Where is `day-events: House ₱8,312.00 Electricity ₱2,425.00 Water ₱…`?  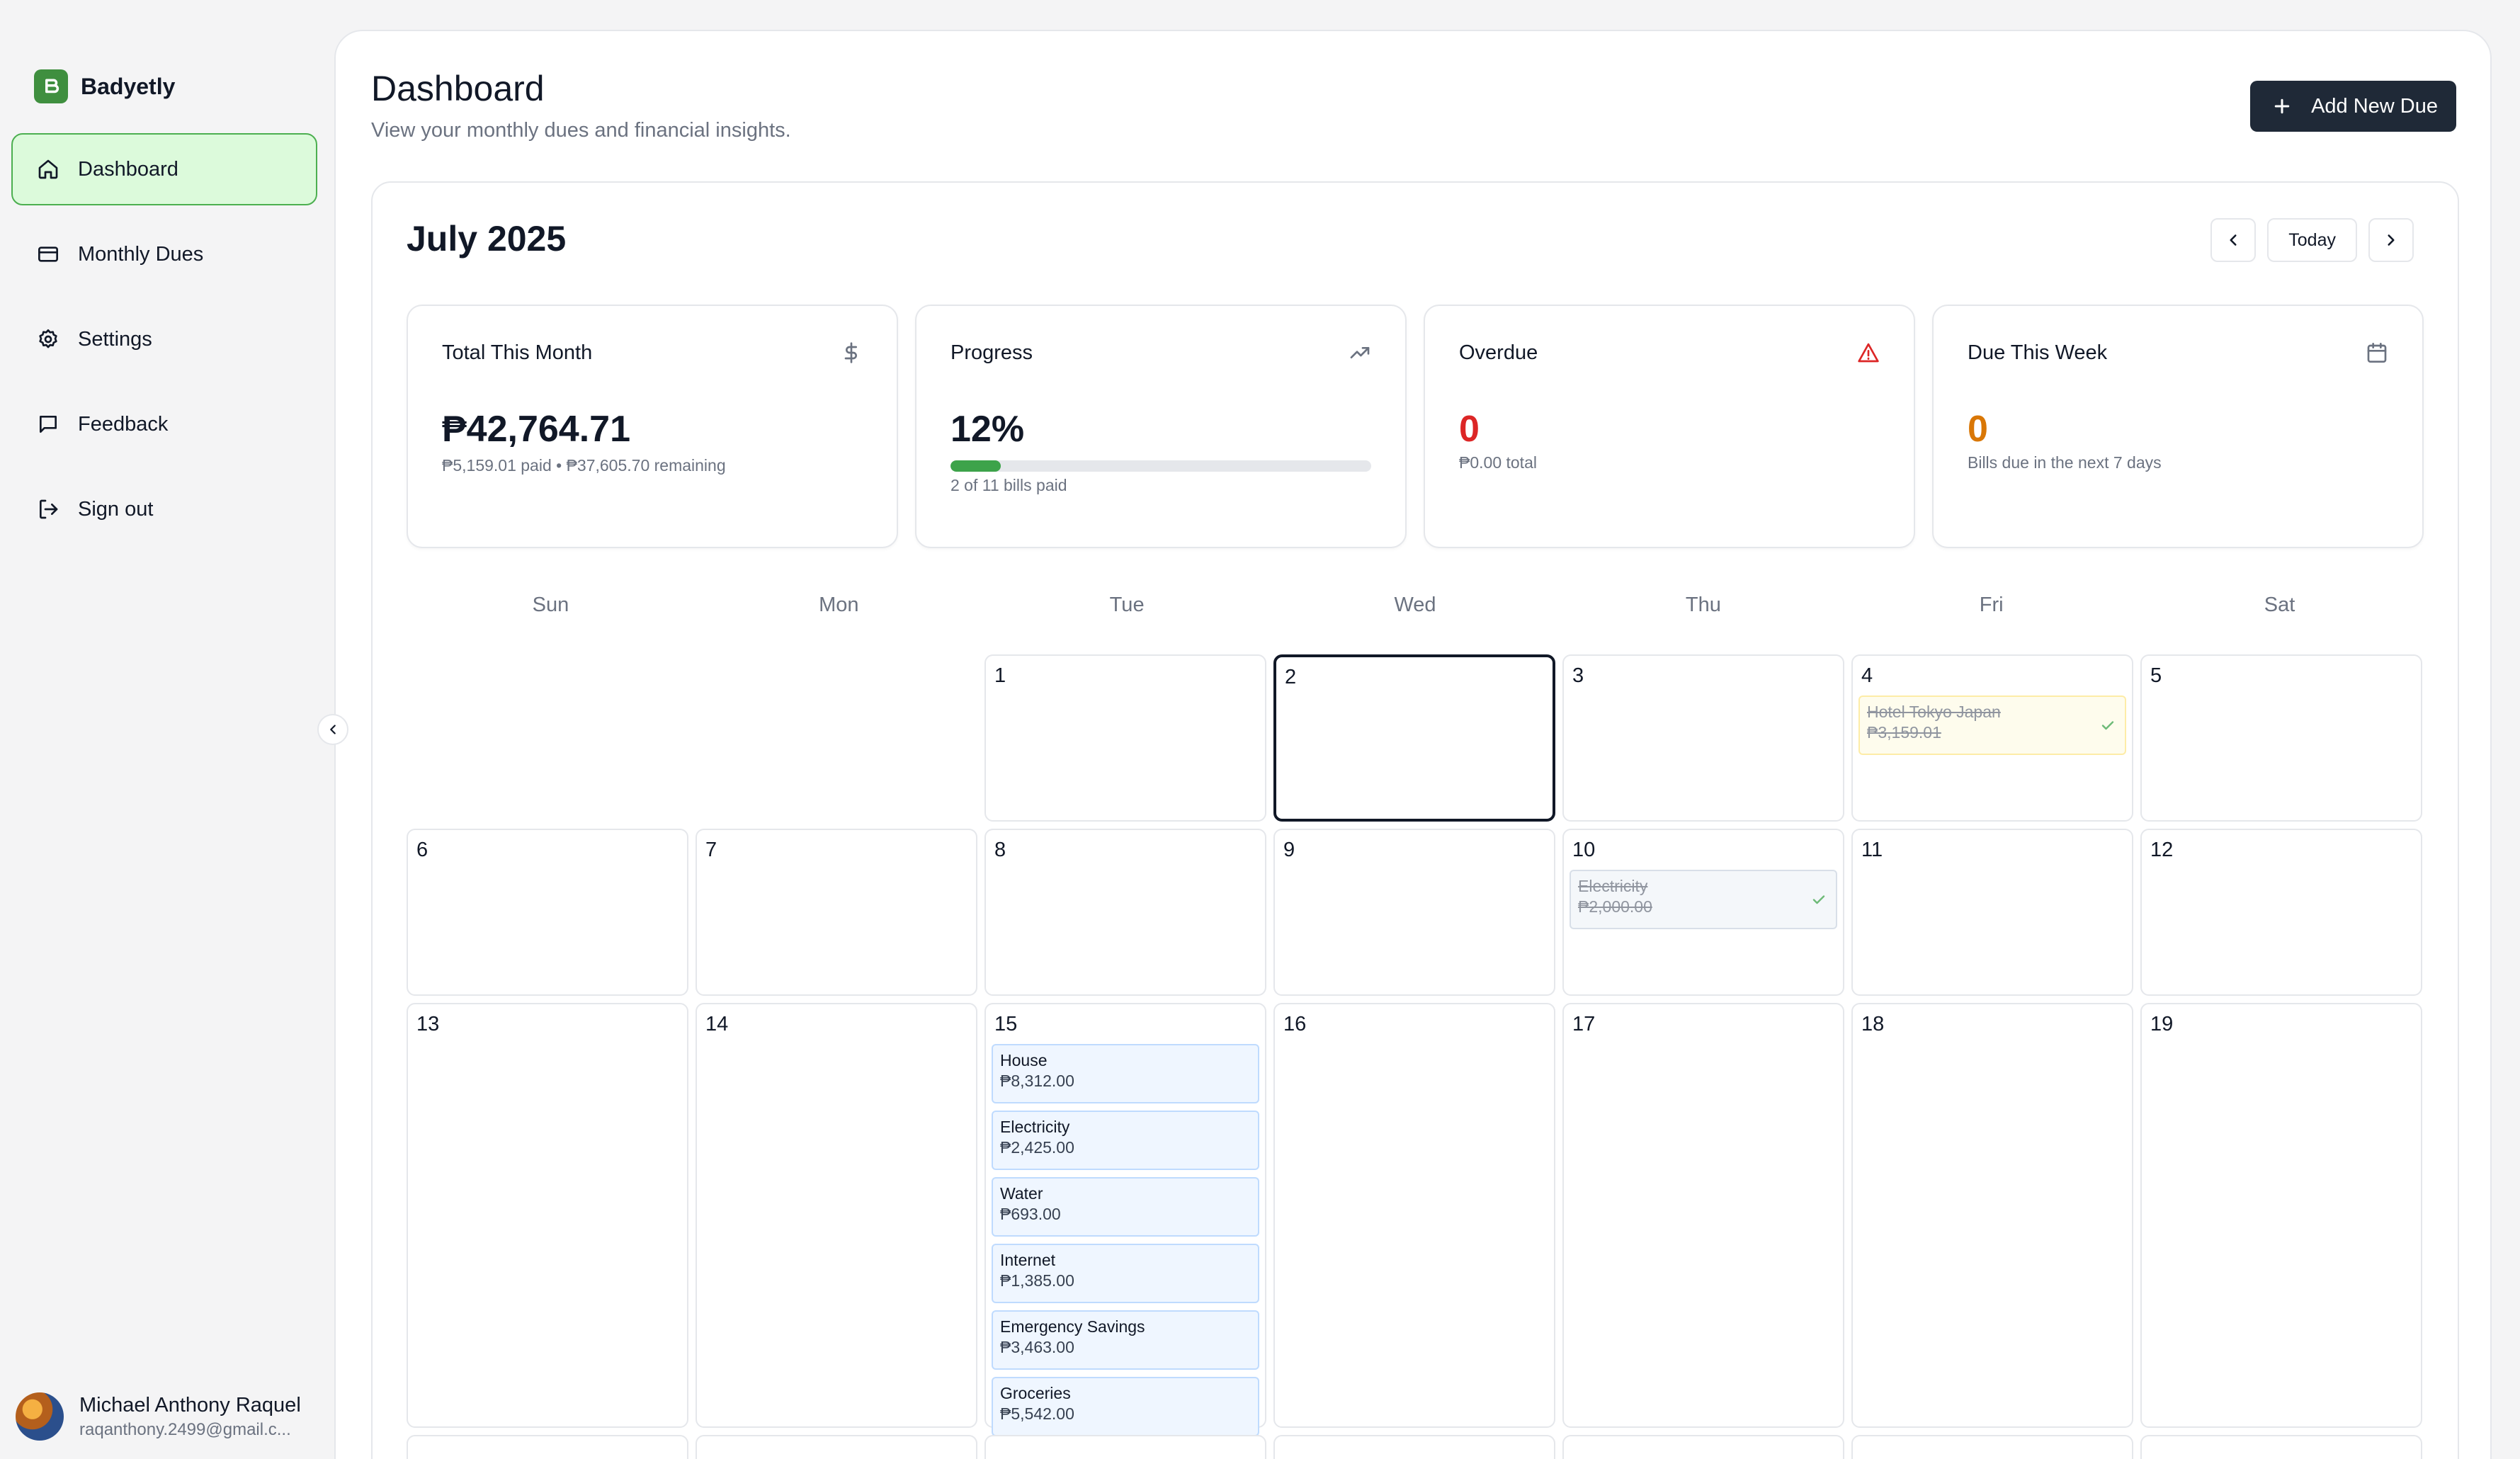
day-events: House ₱8,312.00 Electricity ₱2,425.00 Water ₱… is located at coordinates (1126, 1240).